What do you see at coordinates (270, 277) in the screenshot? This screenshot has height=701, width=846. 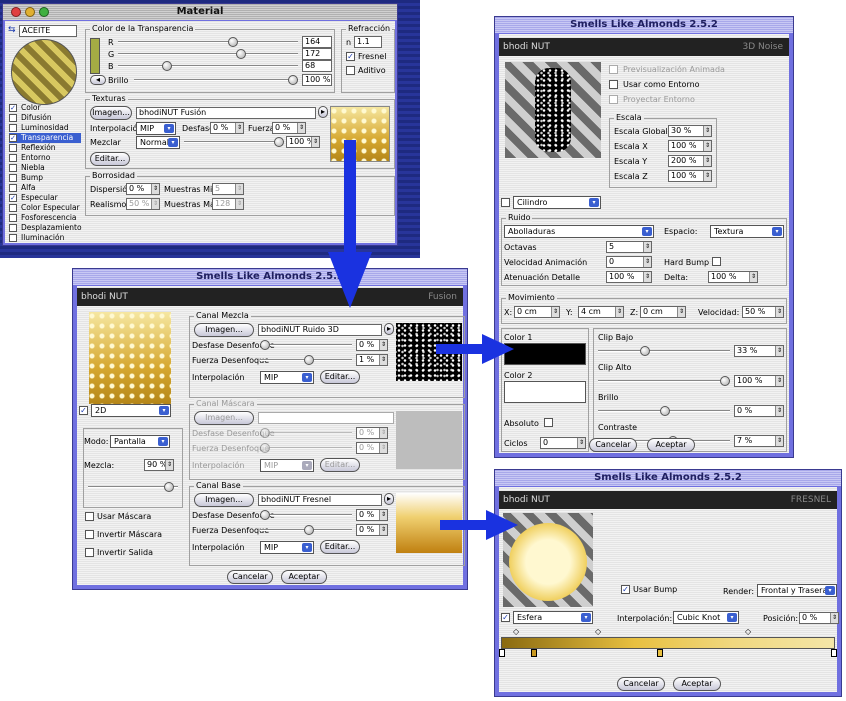 I see `fusion-titlebar: Smells Like Almonds 2.5.2` at bounding box center [270, 277].